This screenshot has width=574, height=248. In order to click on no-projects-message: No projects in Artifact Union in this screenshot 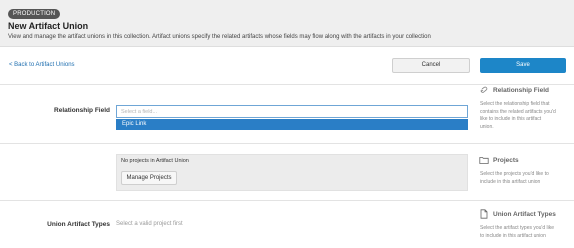, I will do `click(155, 161)`.